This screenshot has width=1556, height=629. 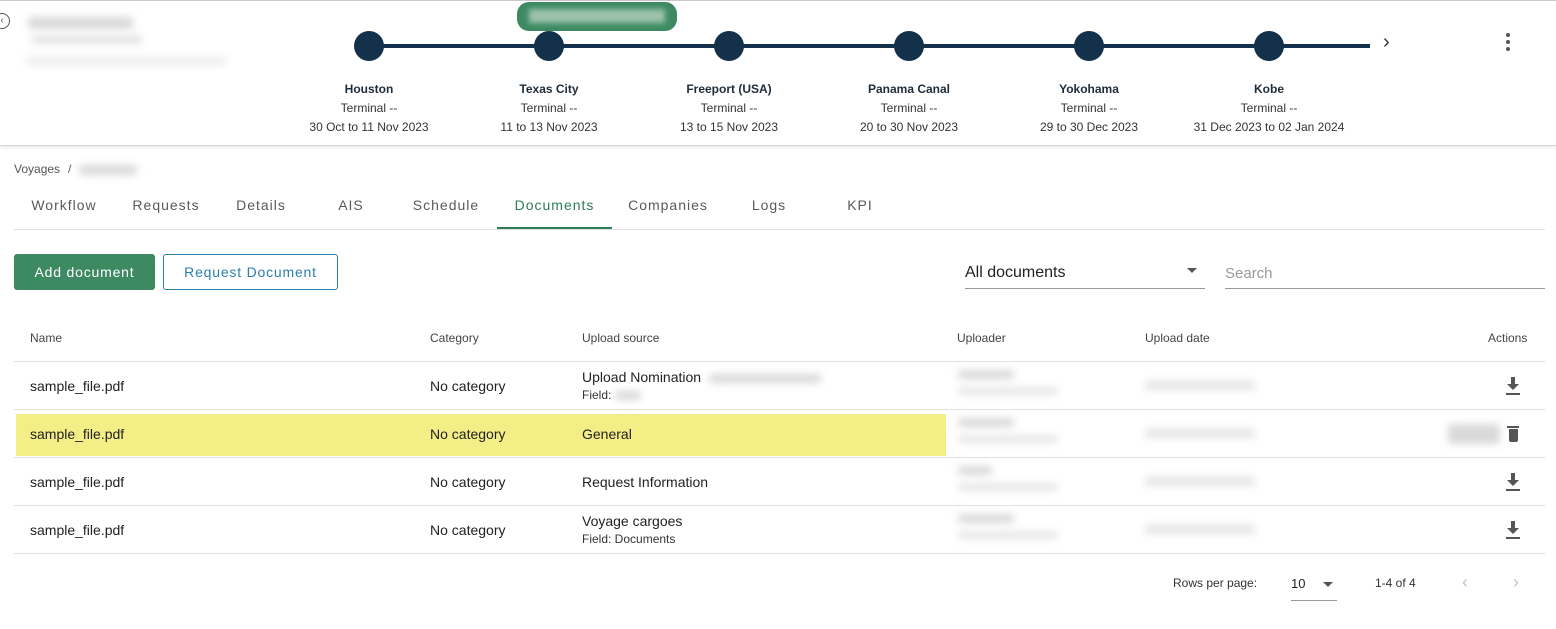 What do you see at coordinates (108, 169) in the screenshot?
I see `breadcrumb-voyage-id-redacted` at bounding box center [108, 169].